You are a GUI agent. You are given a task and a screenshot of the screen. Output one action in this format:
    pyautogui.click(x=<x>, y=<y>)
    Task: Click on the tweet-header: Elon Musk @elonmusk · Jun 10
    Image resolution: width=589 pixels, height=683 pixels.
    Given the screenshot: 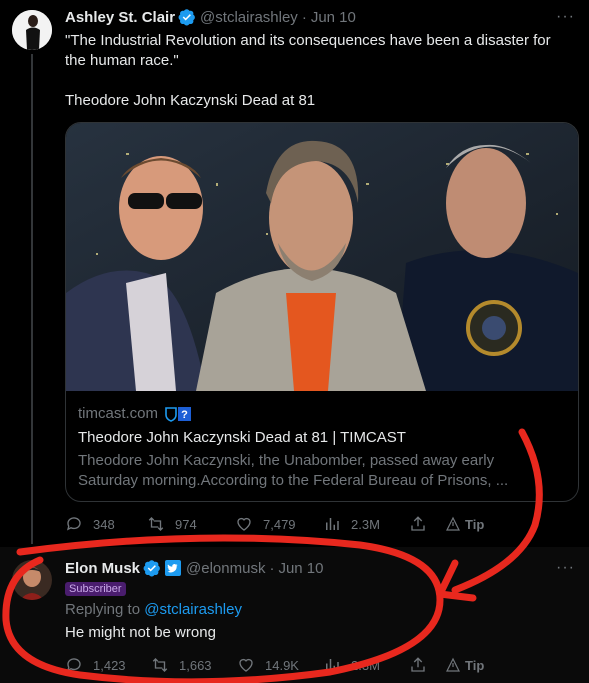 What is the action you would take?
    pyautogui.click(x=194, y=568)
    